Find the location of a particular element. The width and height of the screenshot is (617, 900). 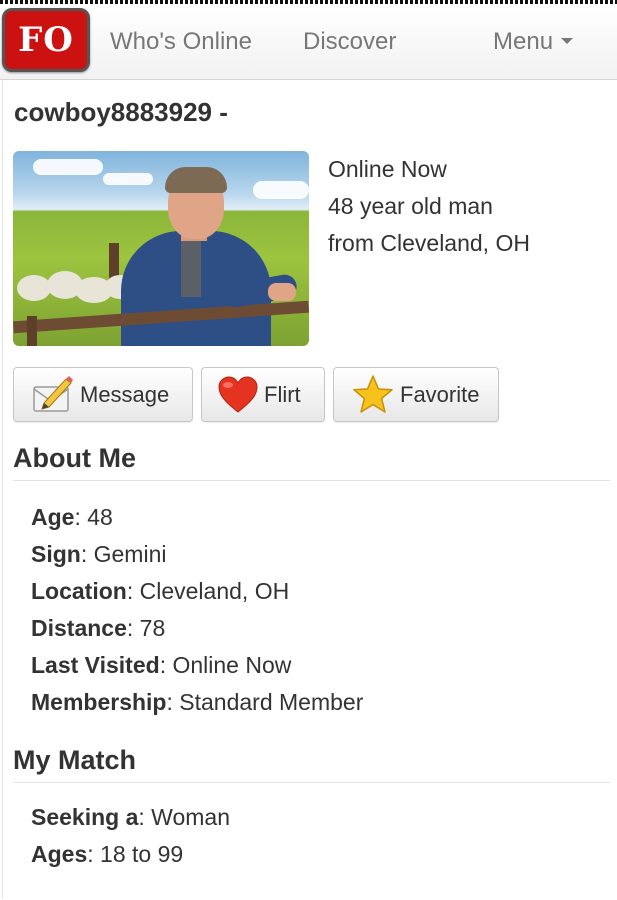

message-button-label: Message is located at coordinates (125, 394).